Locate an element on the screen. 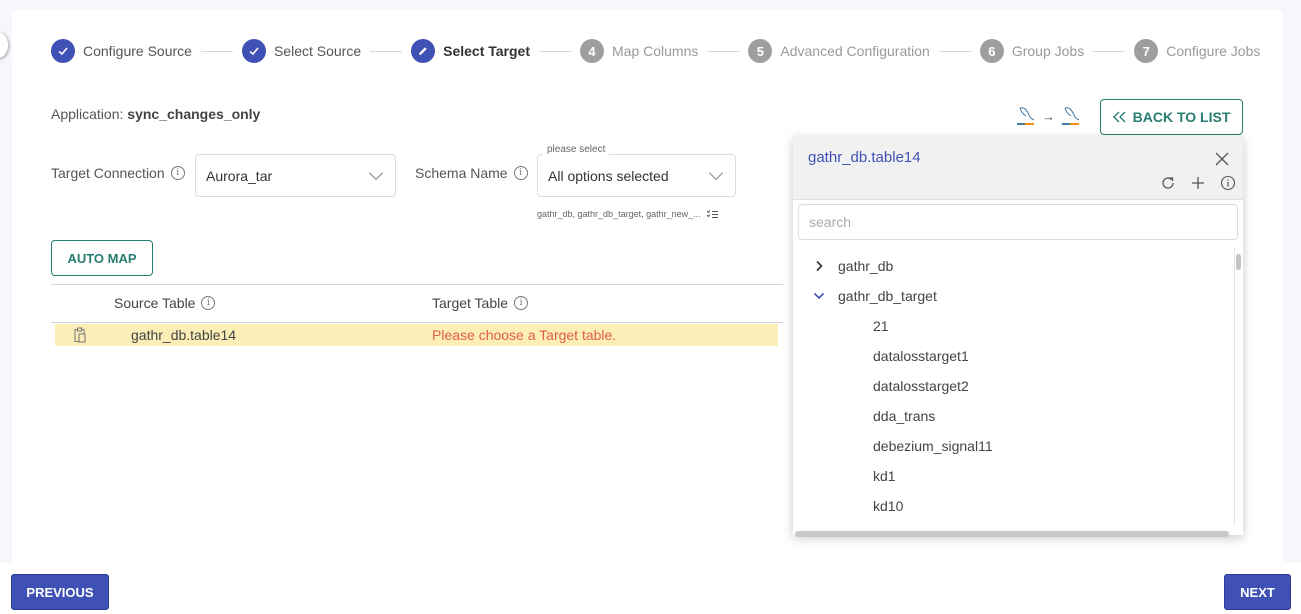  picker-header: gathr_db.table14 is located at coordinates (1018, 168).